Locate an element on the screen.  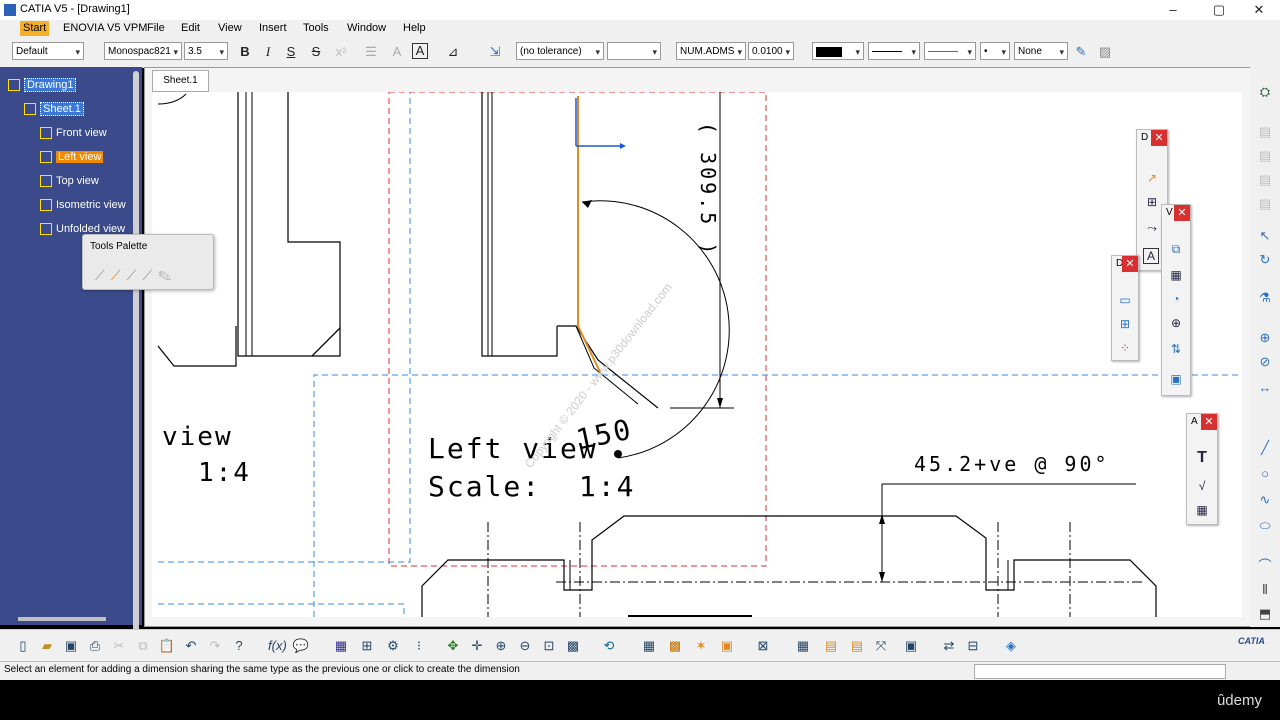
open-file-icon: ▰ is located at coordinates (47, 646).